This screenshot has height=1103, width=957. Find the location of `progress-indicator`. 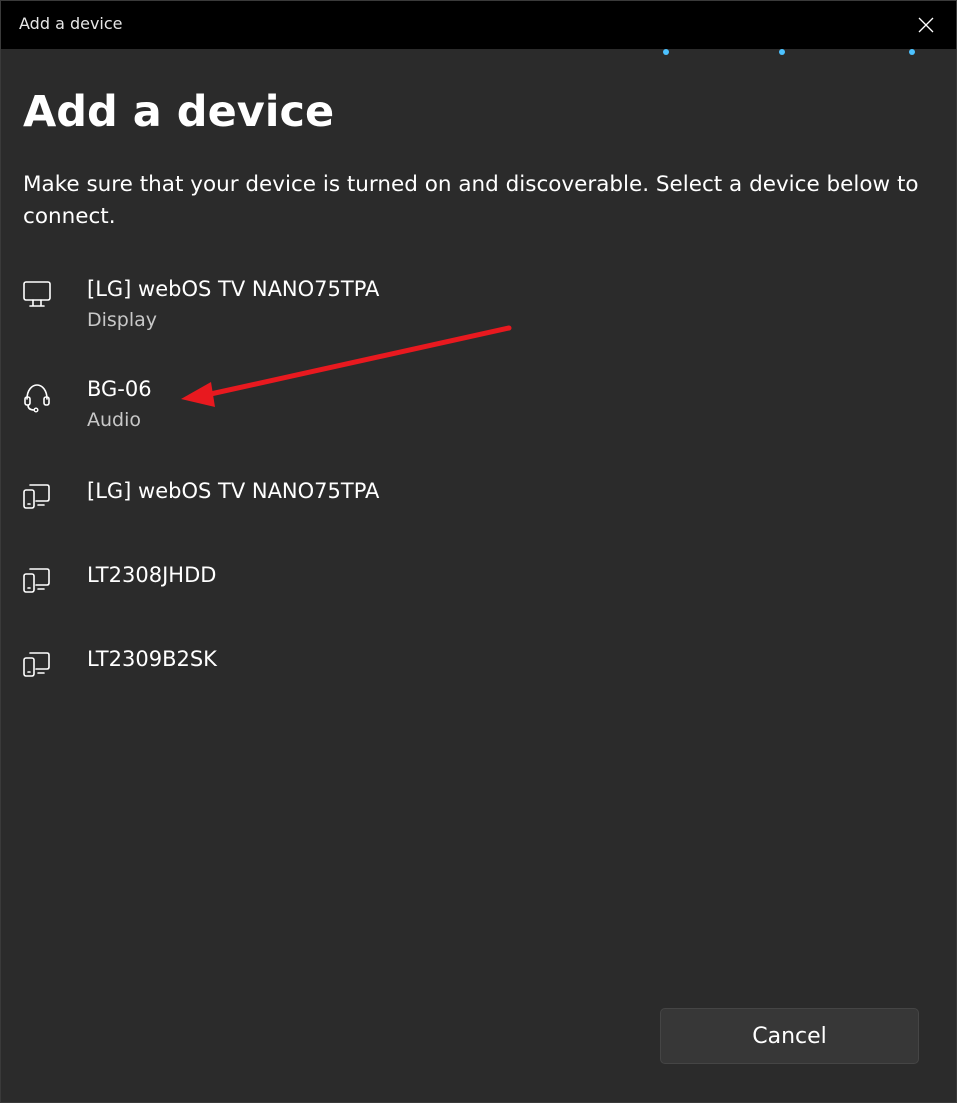

progress-indicator is located at coordinates (478, 52).